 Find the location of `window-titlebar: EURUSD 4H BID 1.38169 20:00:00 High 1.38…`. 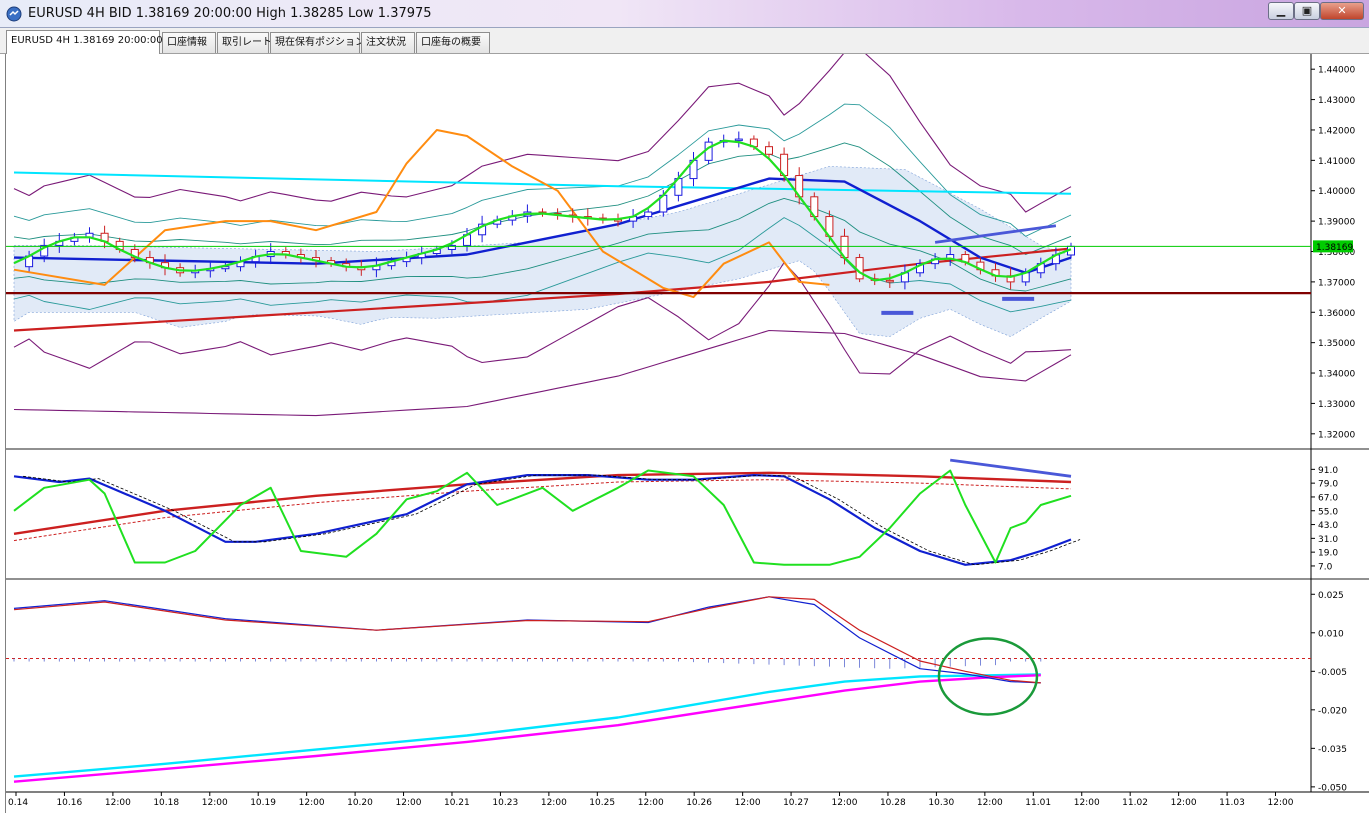

window-titlebar: EURUSD 4H BID 1.38169 20:00:00 High 1.38… is located at coordinates (684, 14).